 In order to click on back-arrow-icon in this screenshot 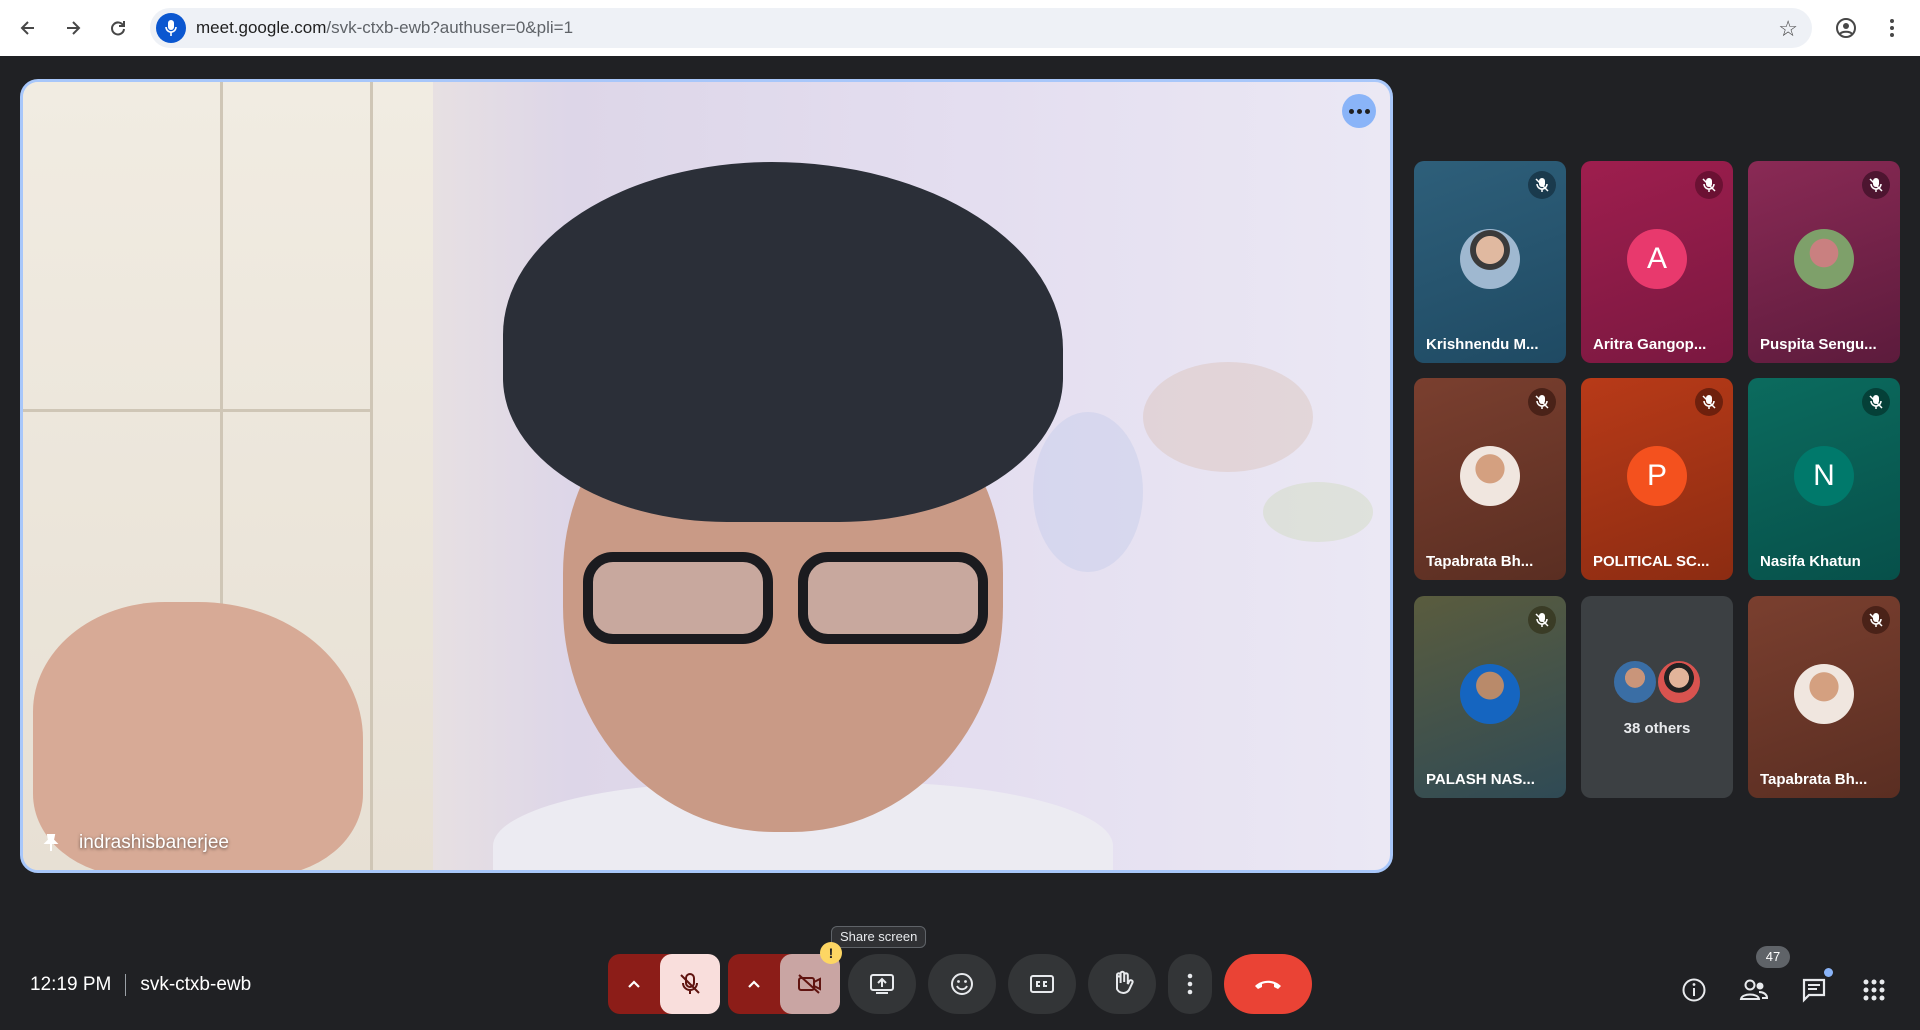, I will do `click(28, 28)`.